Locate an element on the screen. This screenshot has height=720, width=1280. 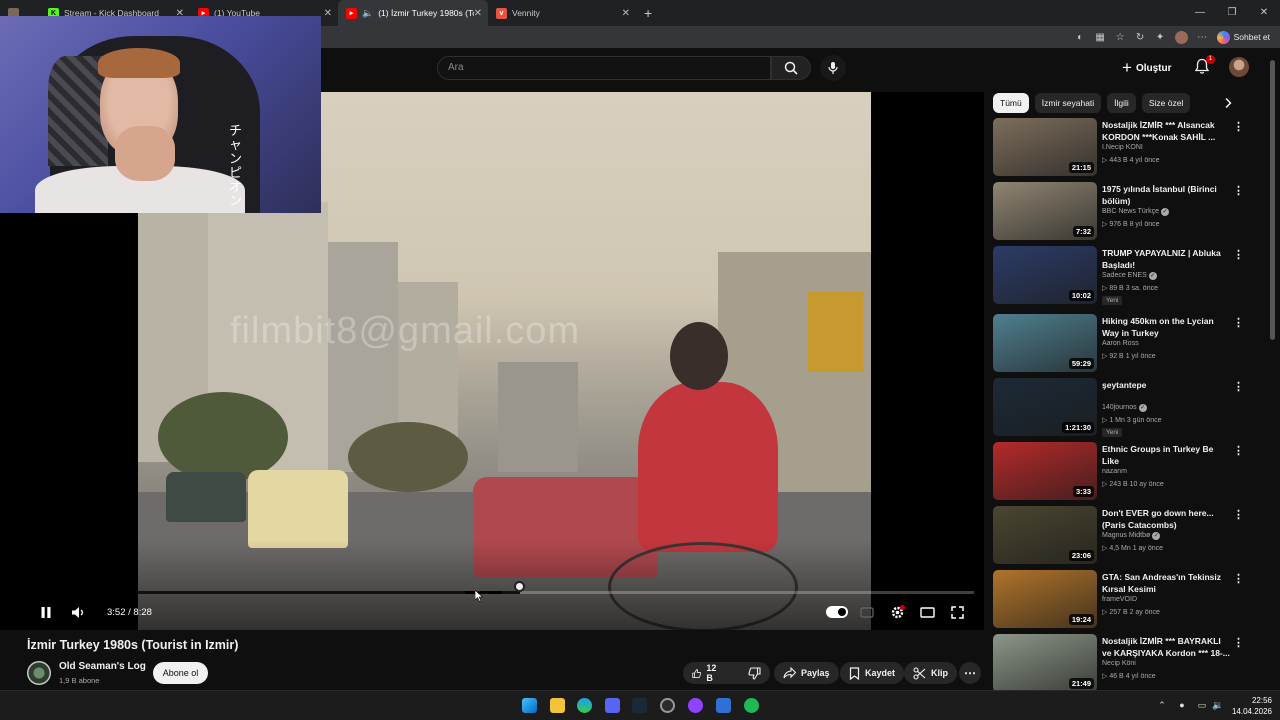
recommendation-channel: nazanm is located at coordinates (1114, 471).